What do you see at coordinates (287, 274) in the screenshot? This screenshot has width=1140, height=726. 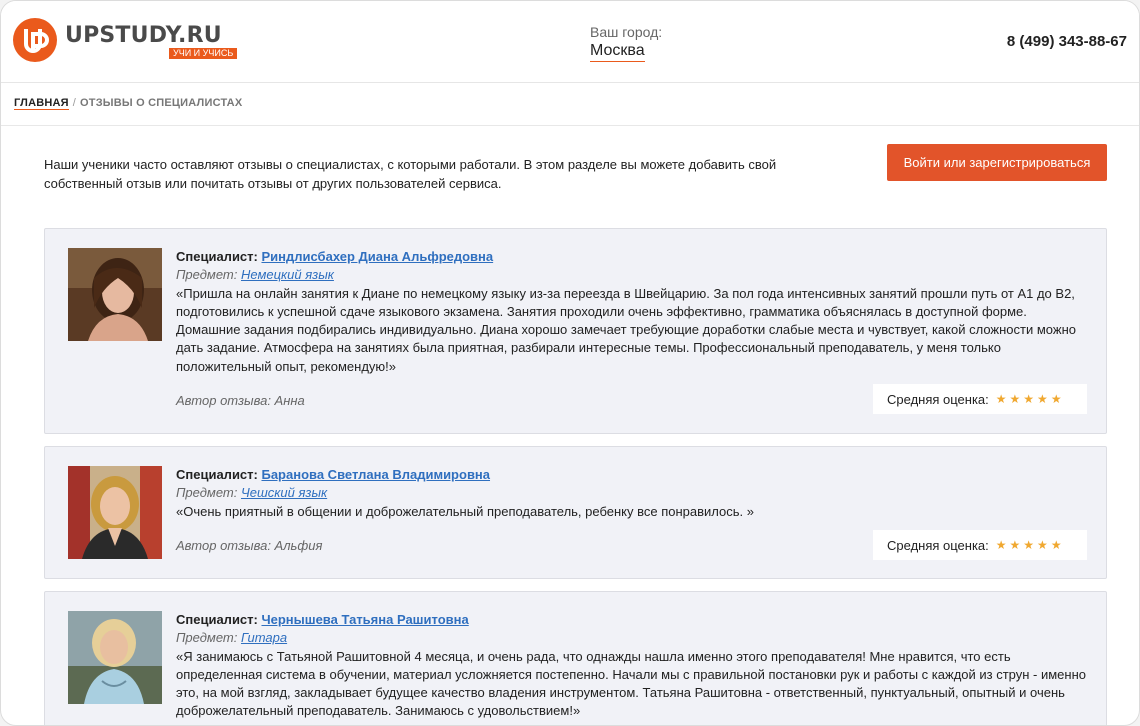 I see `subject-link: Немецкий язык` at bounding box center [287, 274].